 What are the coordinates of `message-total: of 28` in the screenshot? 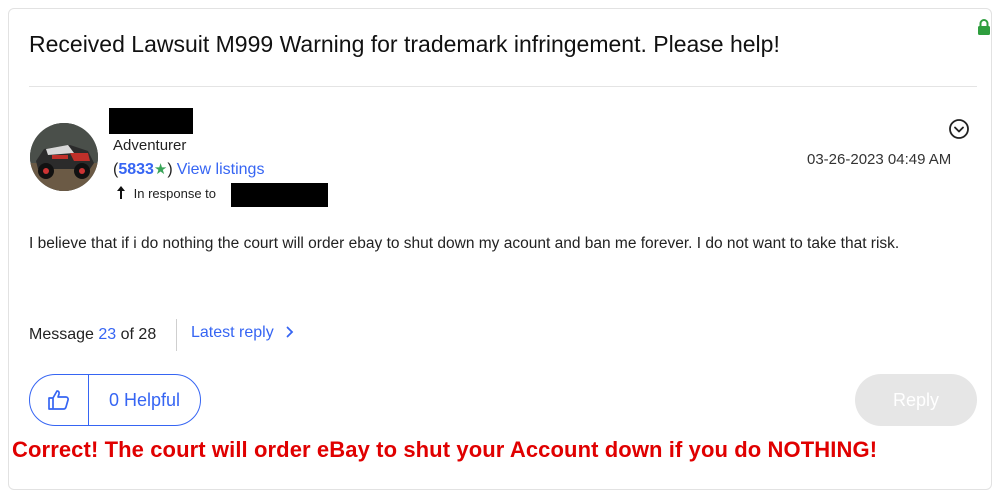 It's located at (138, 334).